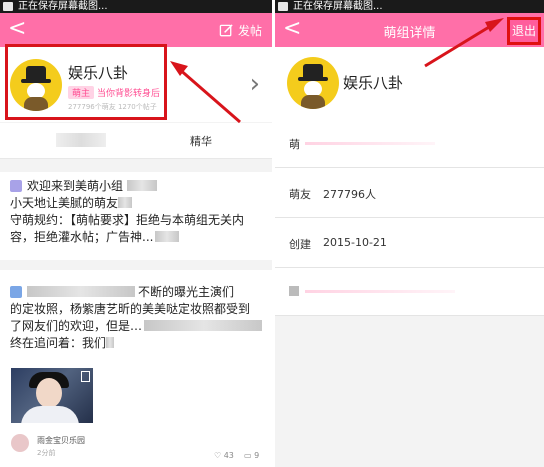  I want to click on info-key: 萌友, so click(300, 194).